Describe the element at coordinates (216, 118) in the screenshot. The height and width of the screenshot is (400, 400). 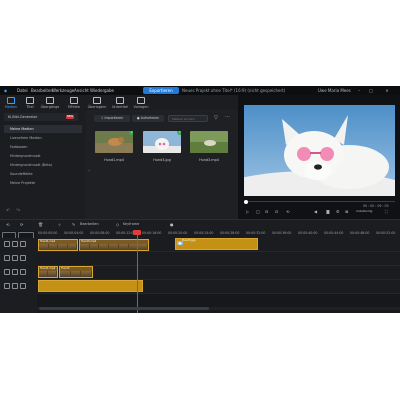
I see `filter-icon: ▽` at that location.